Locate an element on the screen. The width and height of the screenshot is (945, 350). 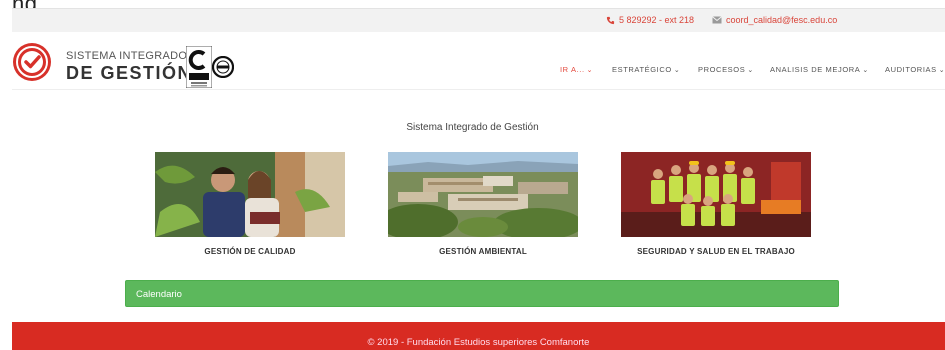
email-address: coord_calidad@fesc.edu.co is located at coordinates (782, 20).